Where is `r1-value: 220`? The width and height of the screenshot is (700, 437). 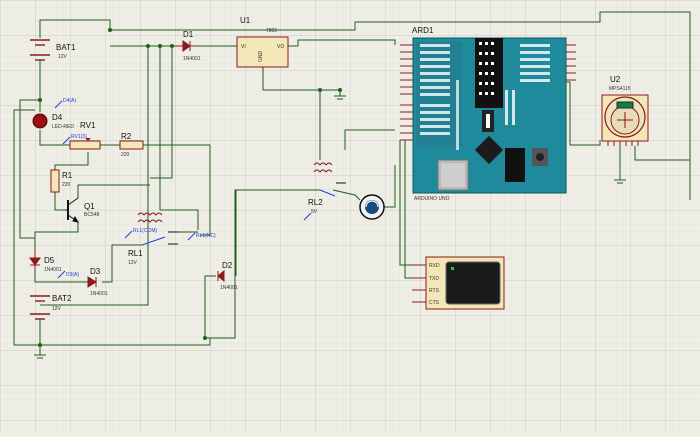 r1-value: 220 is located at coordinates (66, 185).